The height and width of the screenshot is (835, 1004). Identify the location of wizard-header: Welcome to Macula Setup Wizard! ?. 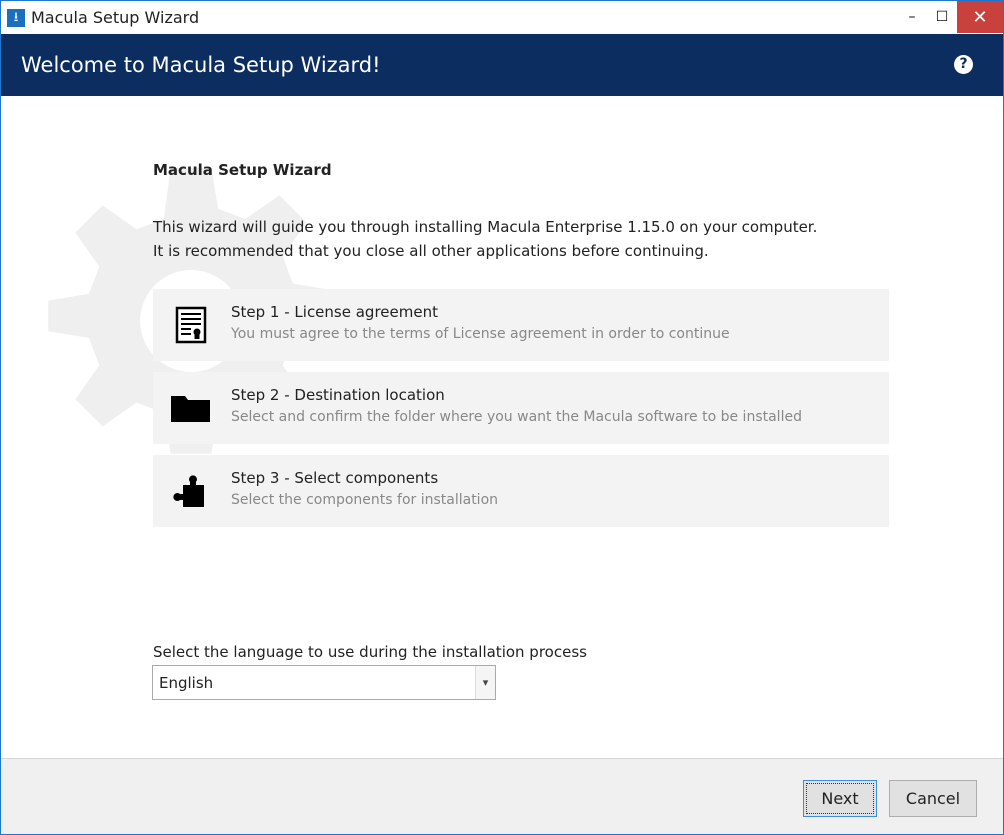
(502, 65).